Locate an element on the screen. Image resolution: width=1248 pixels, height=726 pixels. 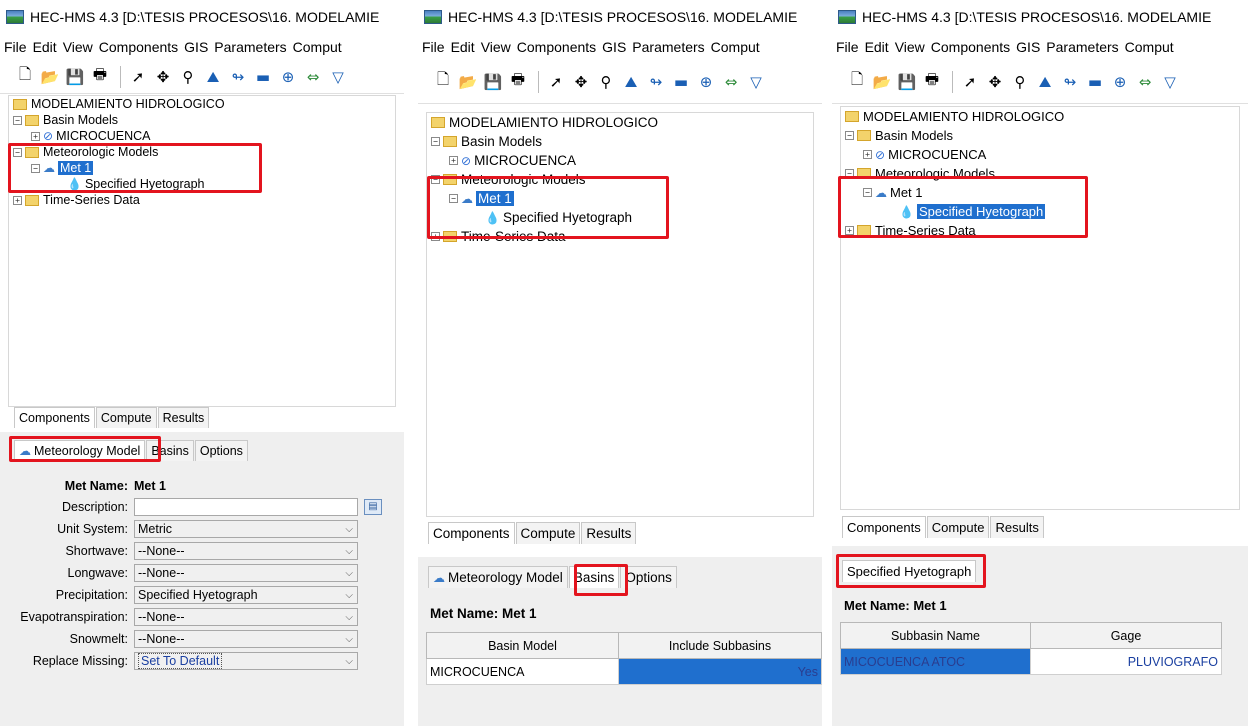
precipitation-select: Specified Hyetograph ⌵ is located at coordinates (246, 595).